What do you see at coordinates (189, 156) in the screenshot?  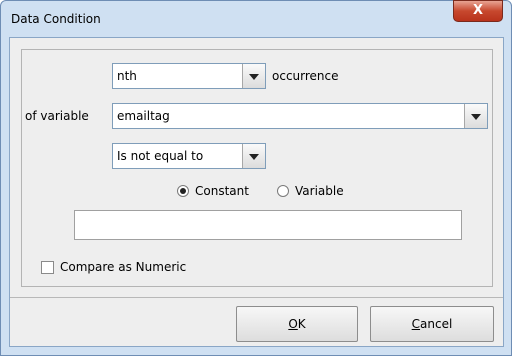 I see `operator-select: Is not equal to` at bounding box center [189, 156].